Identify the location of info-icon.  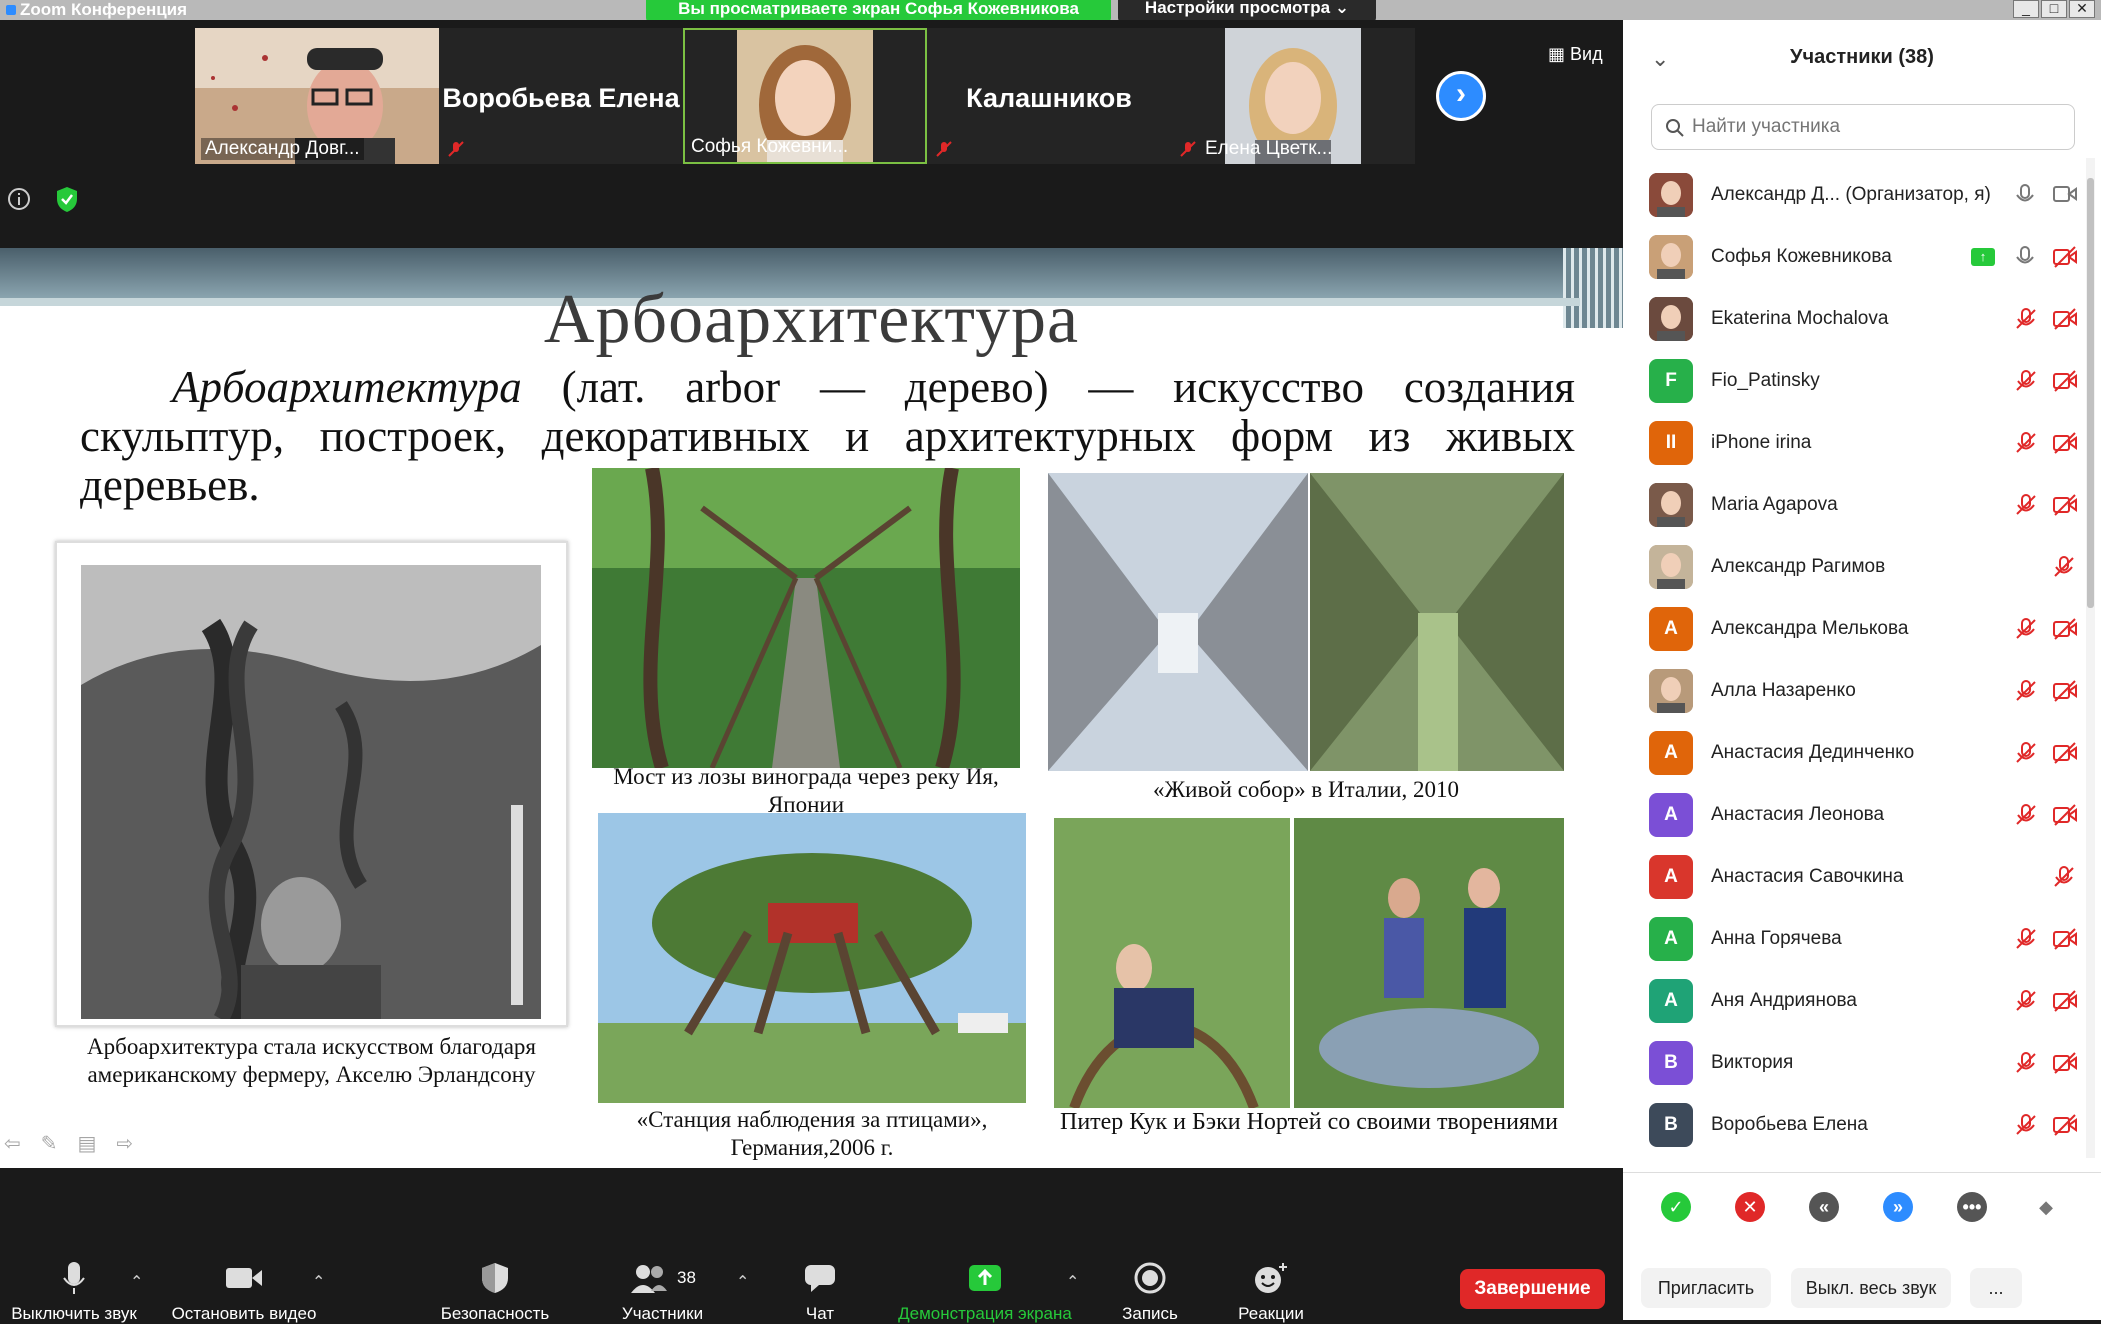
(19, 199).